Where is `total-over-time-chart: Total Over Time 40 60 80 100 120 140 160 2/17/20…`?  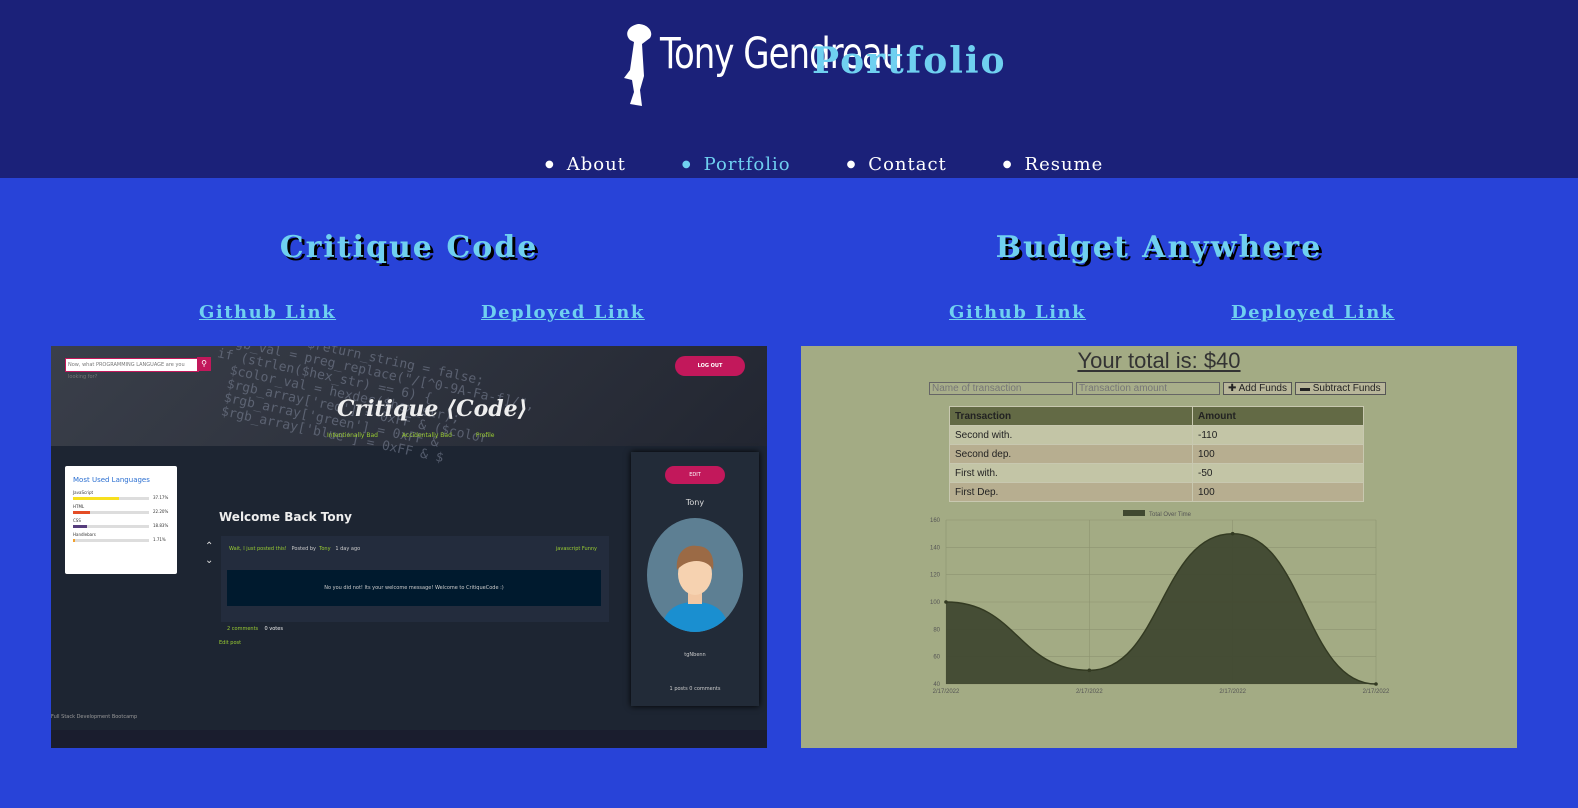 total-over-time-chart: Total Over Time 40 60 80 100 120 140 160 2/17/20… is located at coordinates (1160, 602).